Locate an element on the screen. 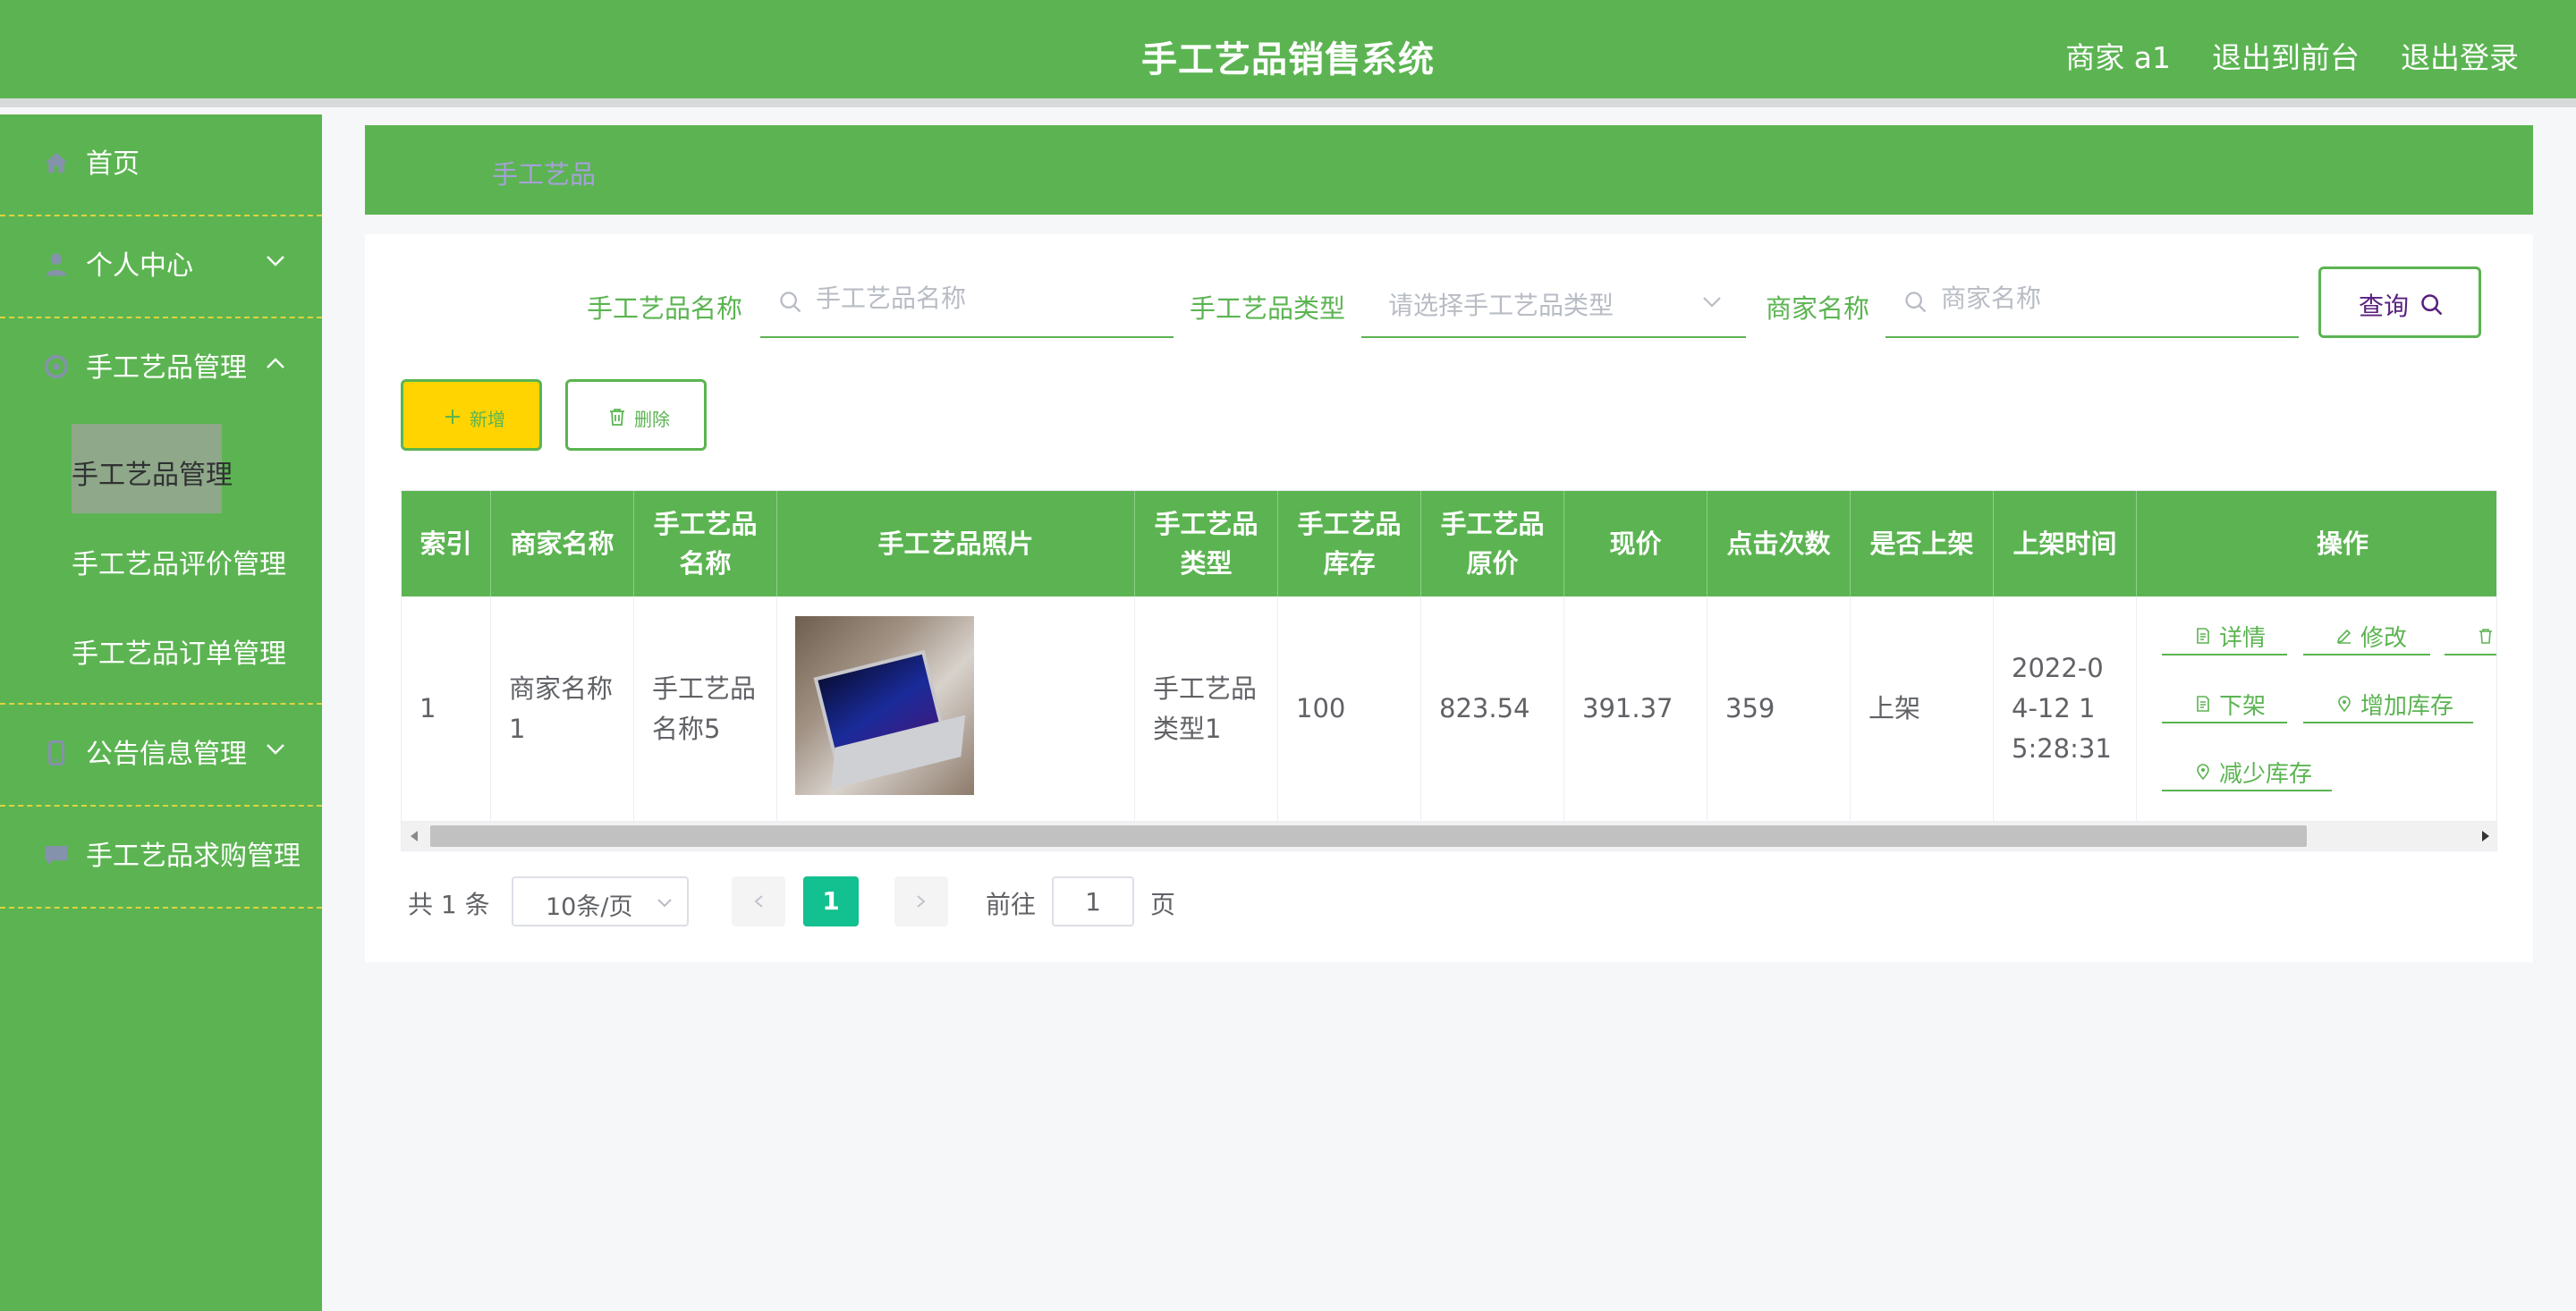 This screenshot has height=1311, width=2576. col-header: 手工艺品名称 is located at coordinates (705, 543).